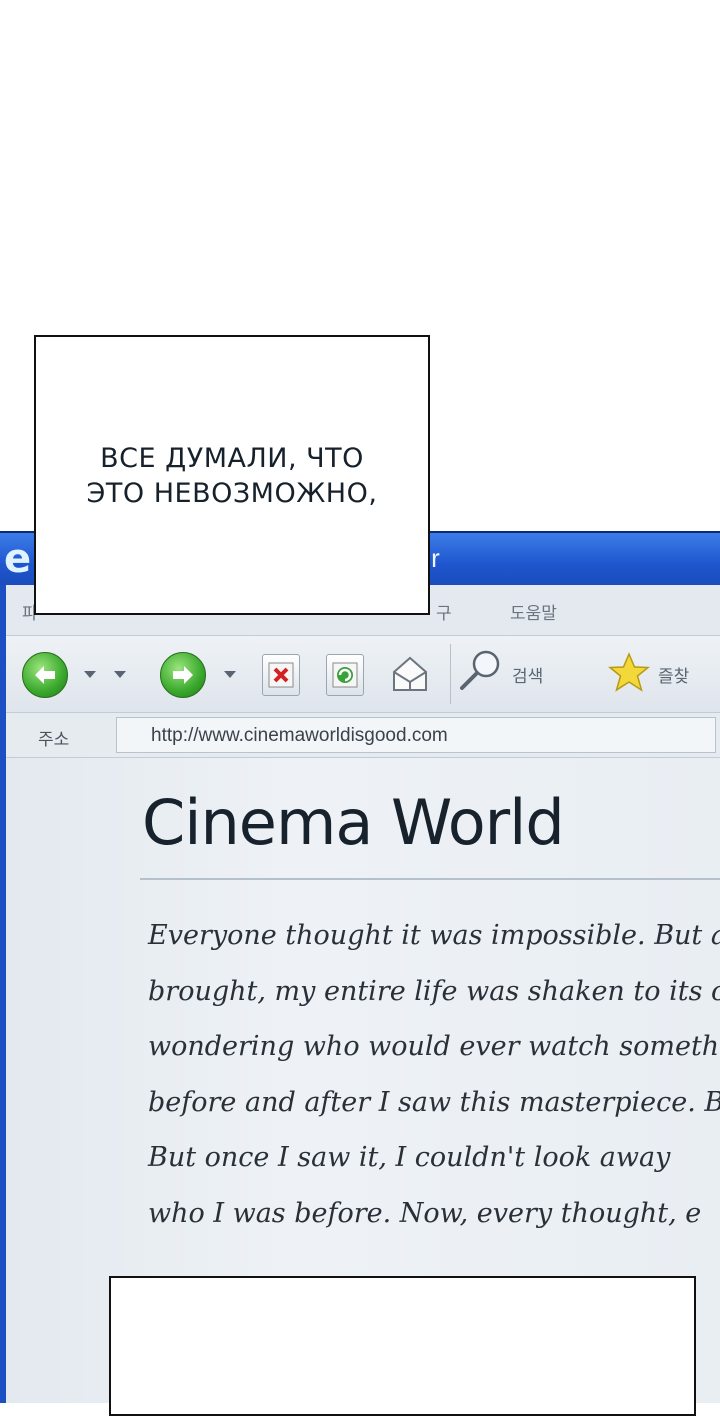 The width and height of the screenshot is (720, 1416). What do you see at coordinates (533, 611) in the screenshot?
I see `menu-item-help: 도움말` at bounding box center [533, 611].